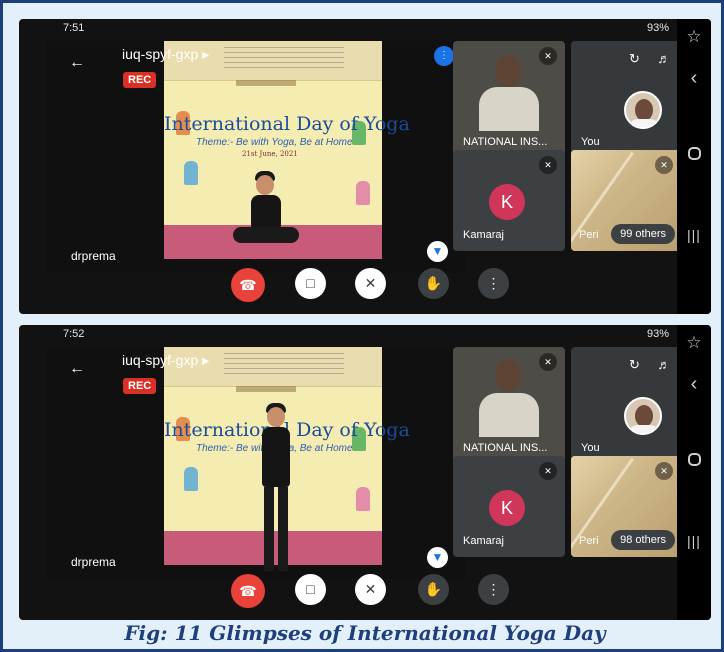 Image resolution: width=724 pixels, height=652 pixels. Describe the element at coordinates (348, 28) in the screenshot. I see `status-bar: 7:51 93%` at that location.